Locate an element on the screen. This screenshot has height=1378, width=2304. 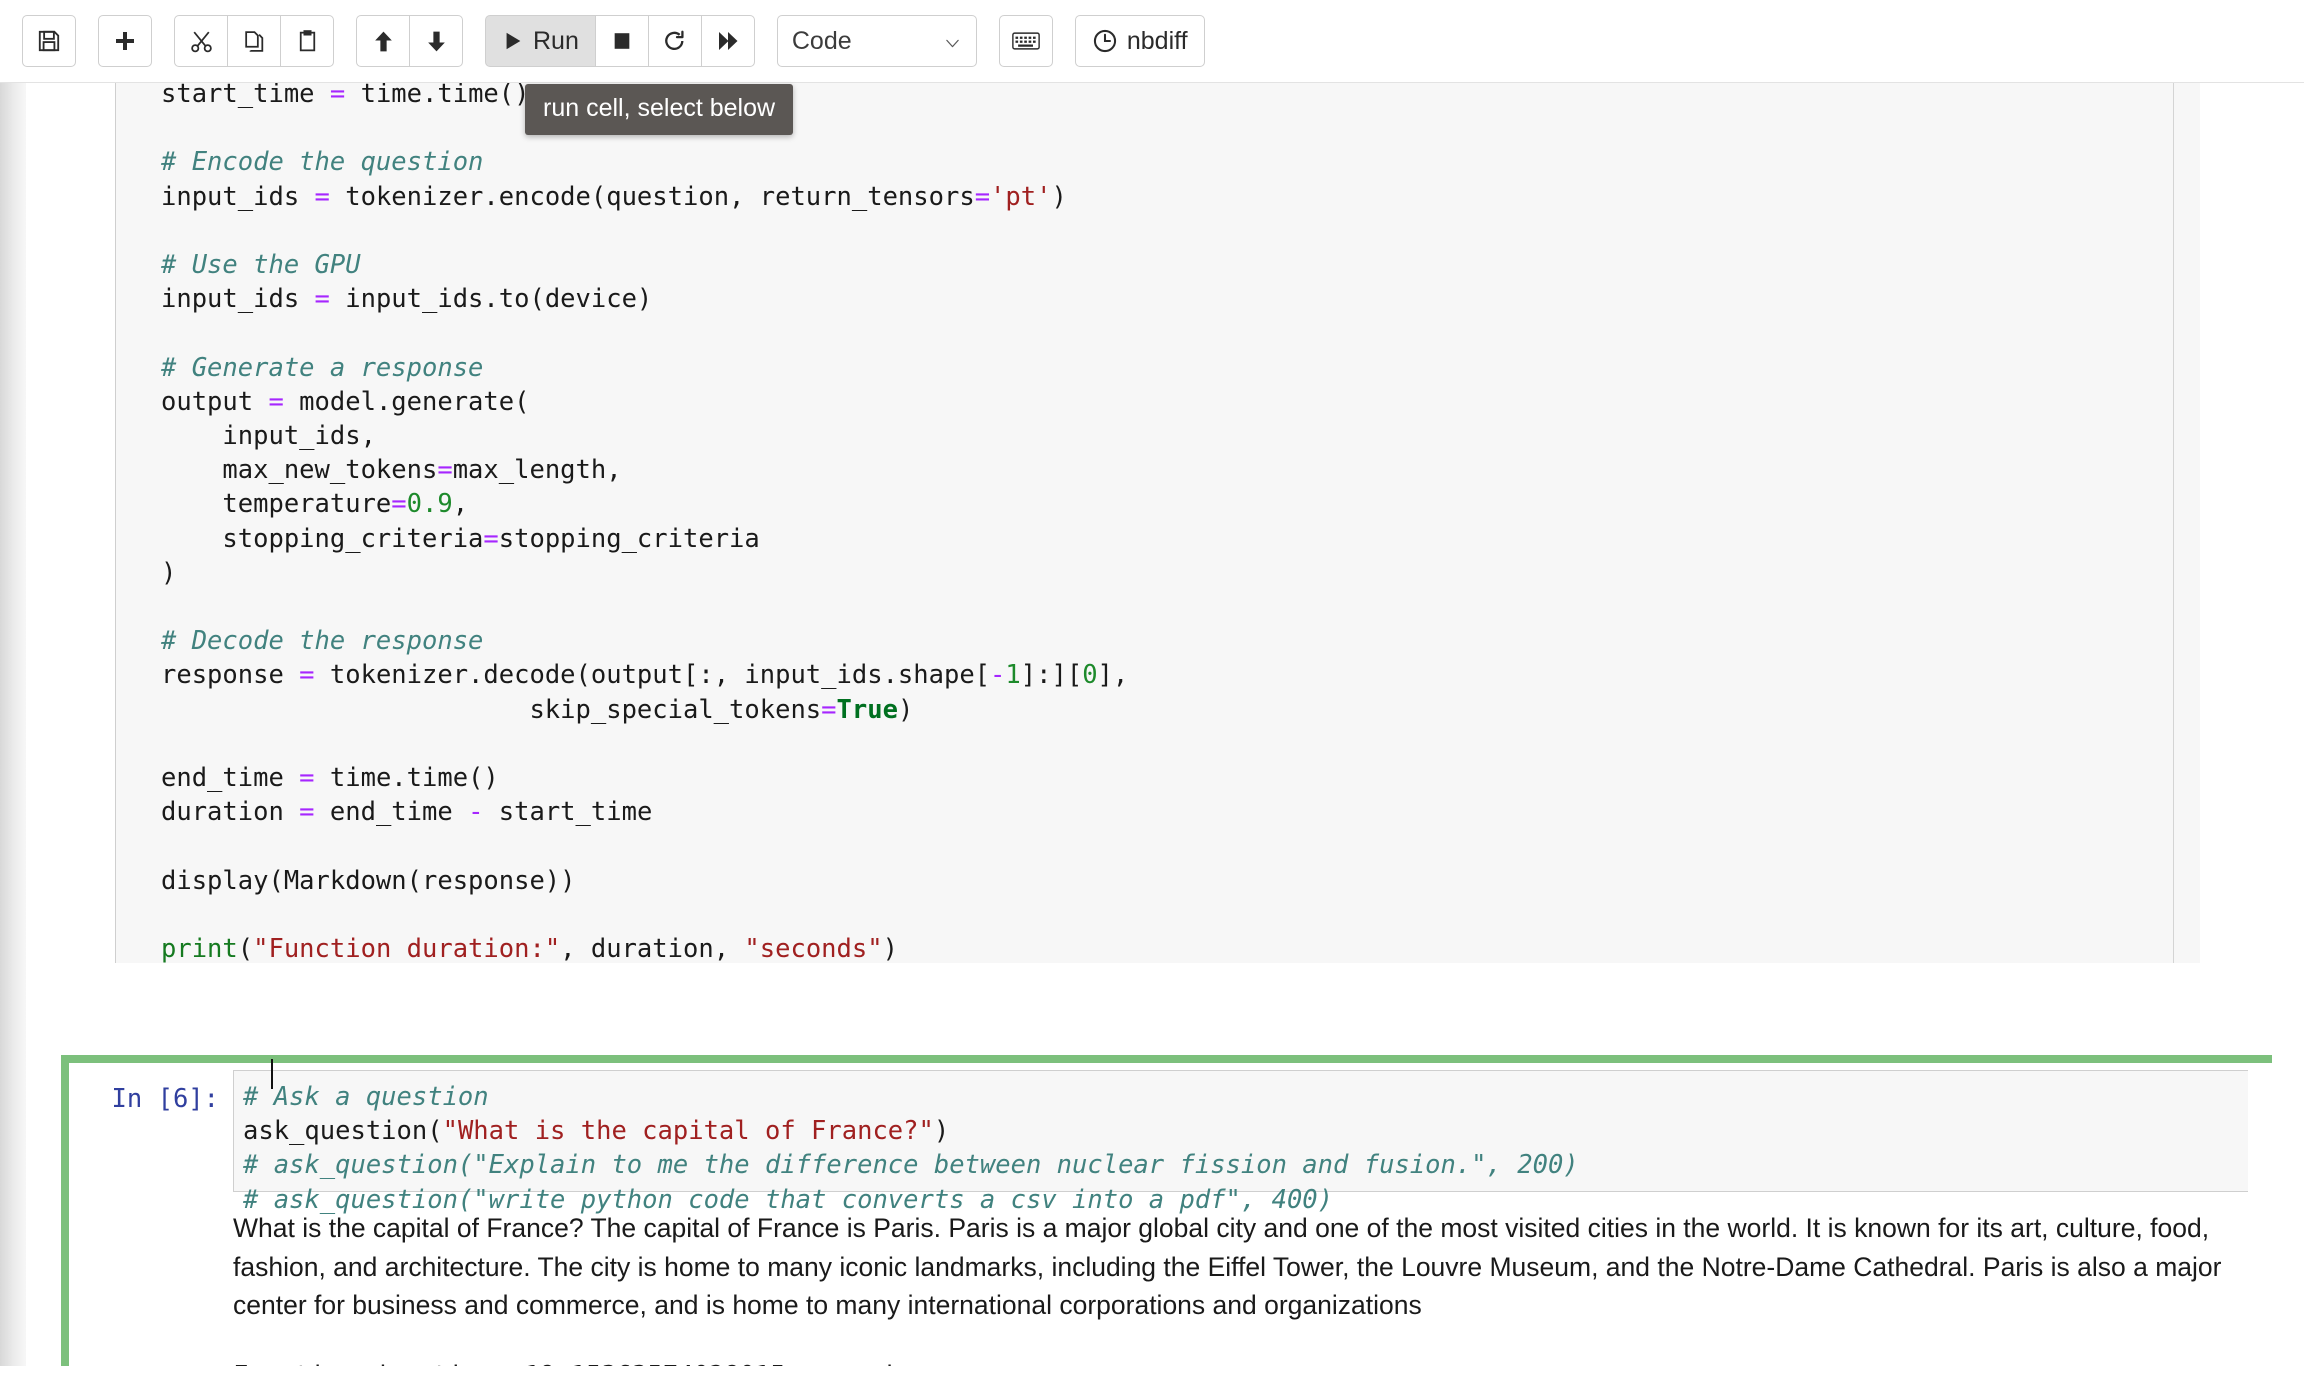
scissors-icon is located at coordinates (201, 41).